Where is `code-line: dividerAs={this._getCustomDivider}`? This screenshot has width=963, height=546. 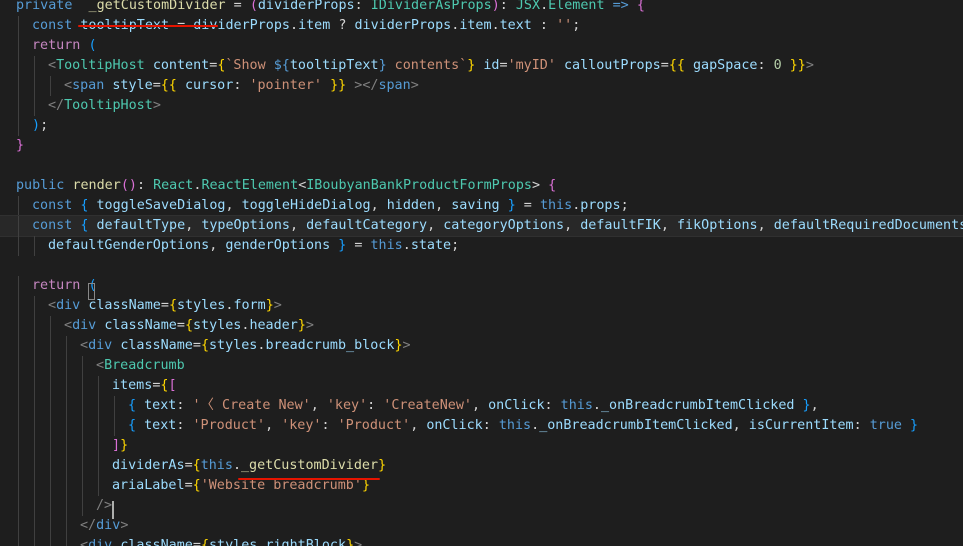 code-line: dividerAs={this._getCustomDivider} is located at coordinates (481, 466).